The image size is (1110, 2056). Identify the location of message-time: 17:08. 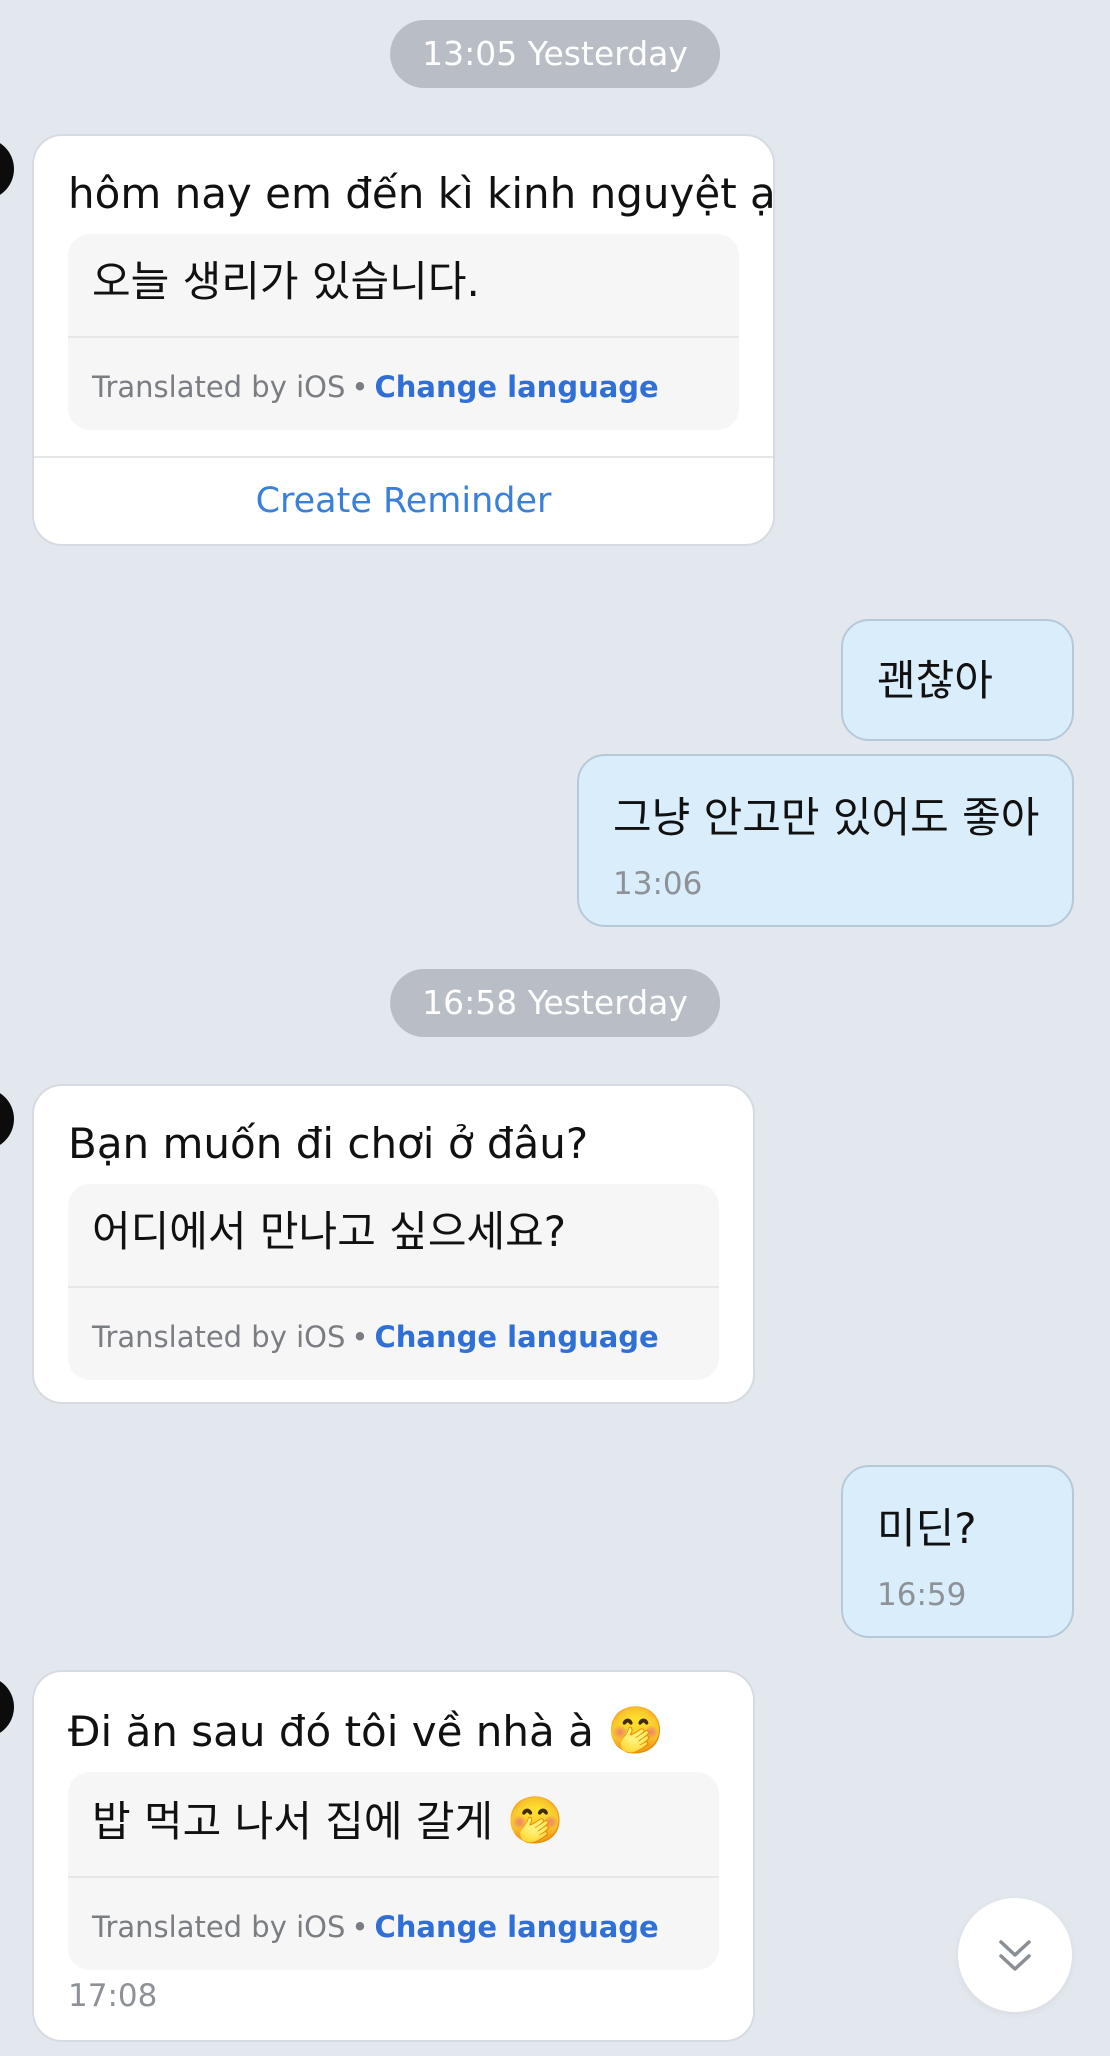
(113, 1996).